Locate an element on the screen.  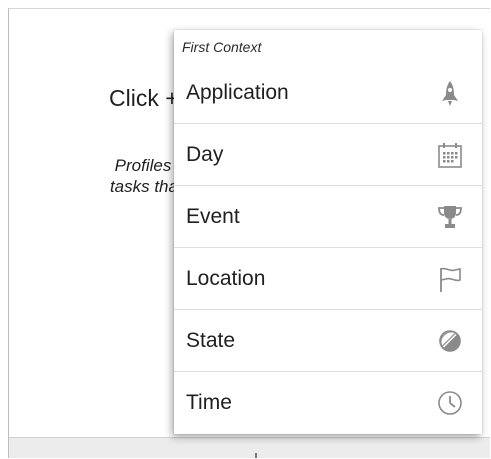
menu-item-label: Day is located at coordinates (205, 154).